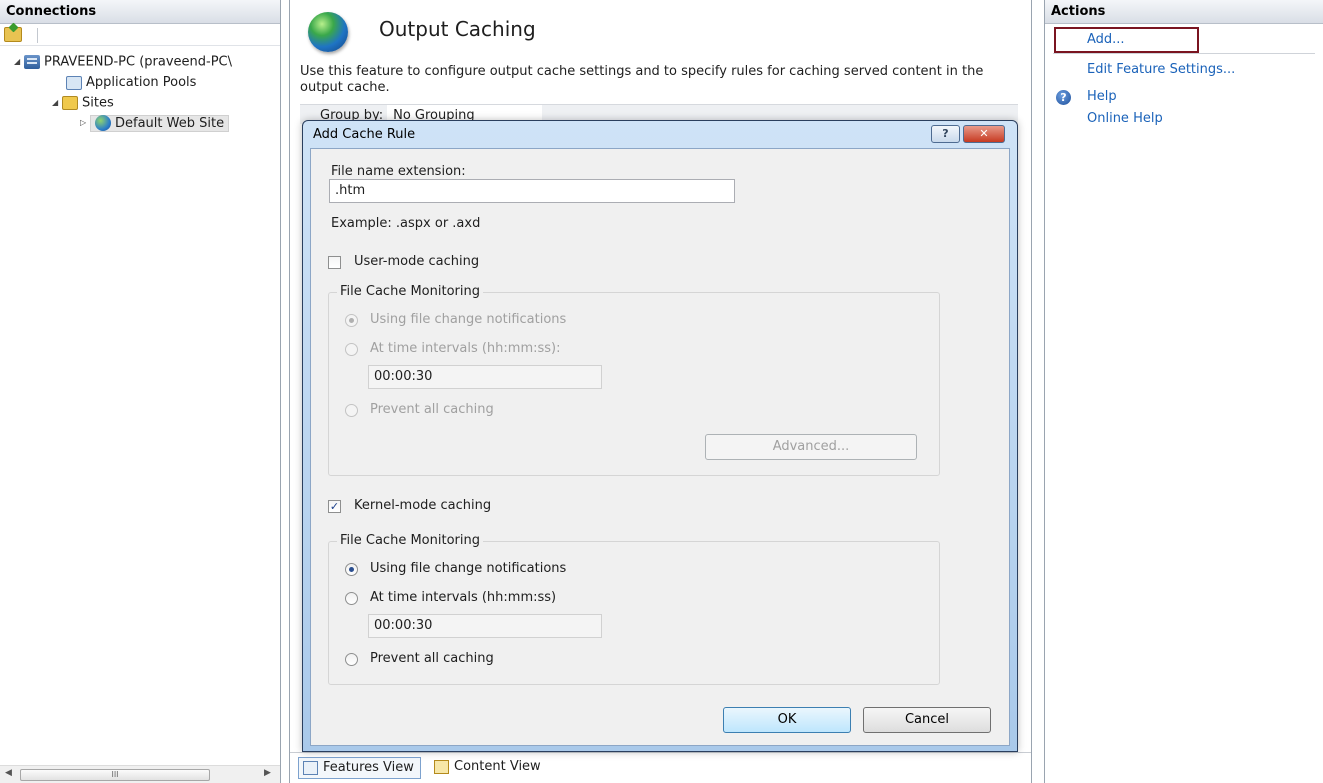  Describe the element at coordinates (945, 134) in the screenshot. I see `dialog-help-button: ?` at that location.